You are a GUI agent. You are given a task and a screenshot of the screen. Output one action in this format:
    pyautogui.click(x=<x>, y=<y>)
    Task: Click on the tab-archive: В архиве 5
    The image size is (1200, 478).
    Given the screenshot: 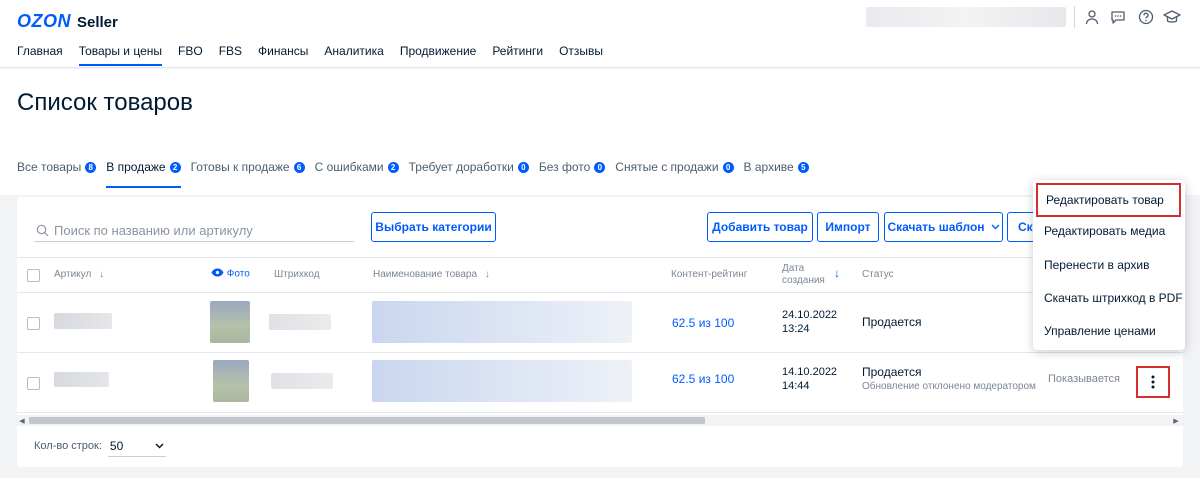 What is the action you would take?
    pyautogui.click(x=776, y=176)
    